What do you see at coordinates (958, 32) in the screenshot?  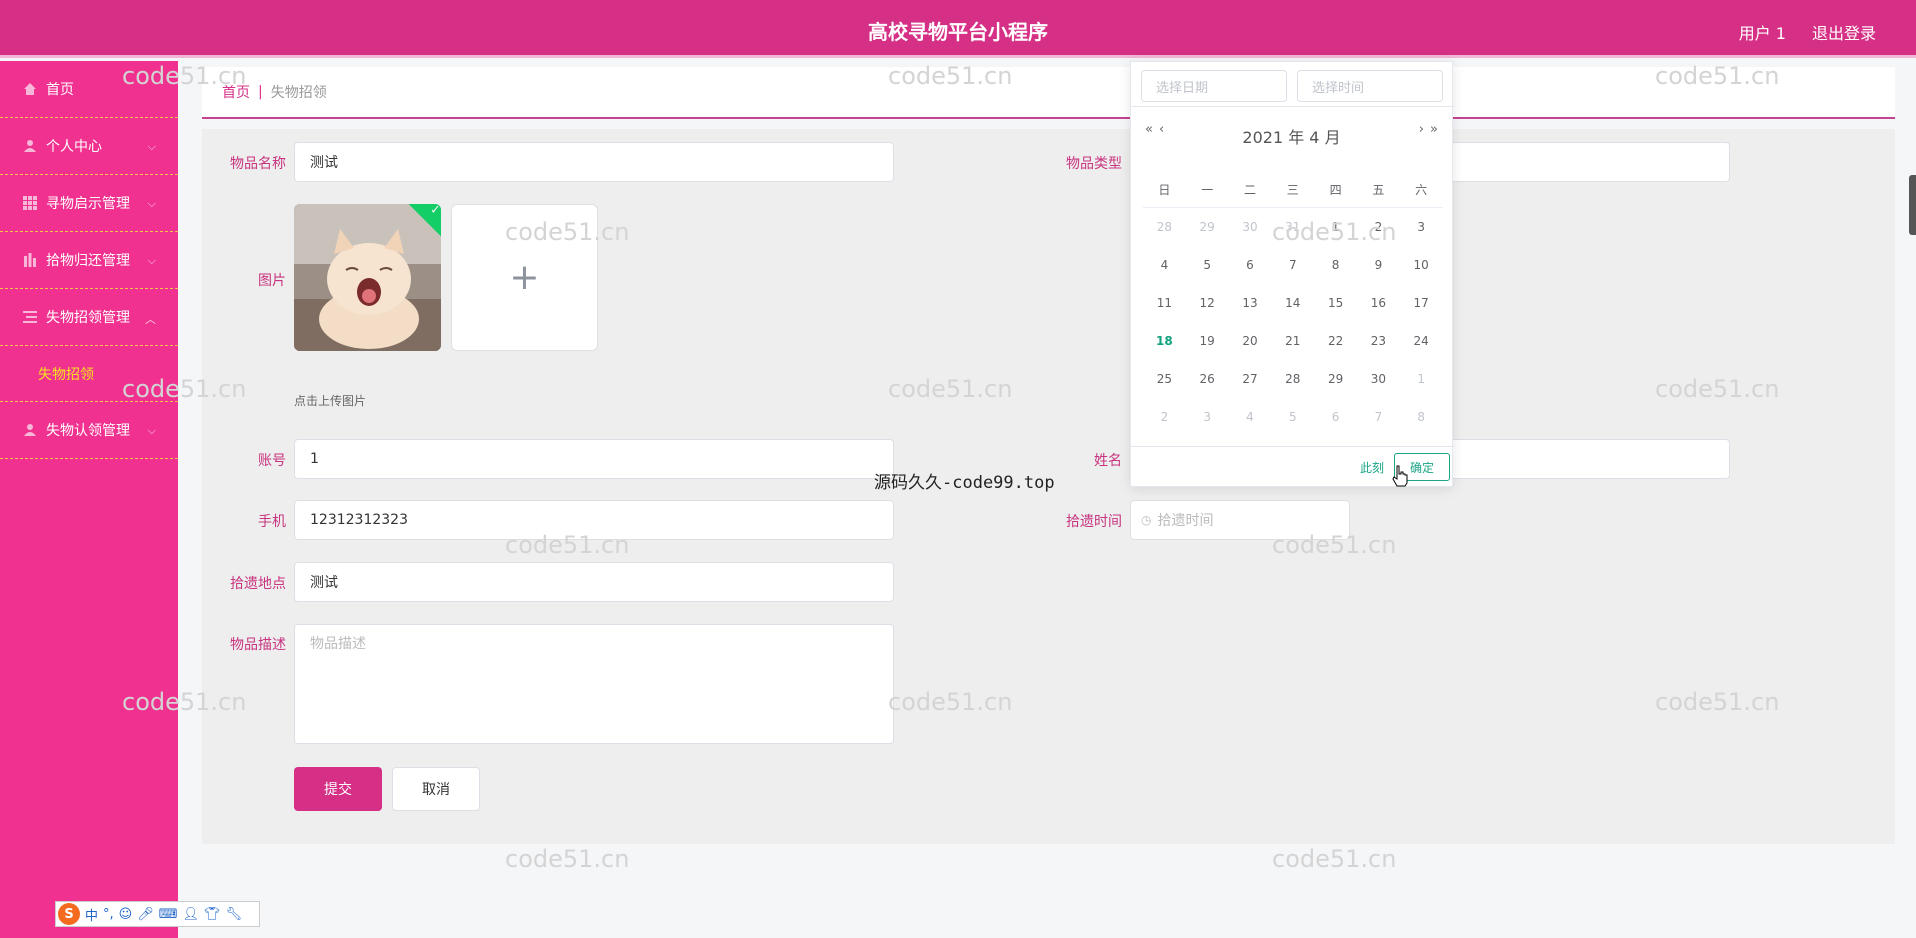 I see `app-title: 高校寻物平台小程序` at bounding box center [958, 32].